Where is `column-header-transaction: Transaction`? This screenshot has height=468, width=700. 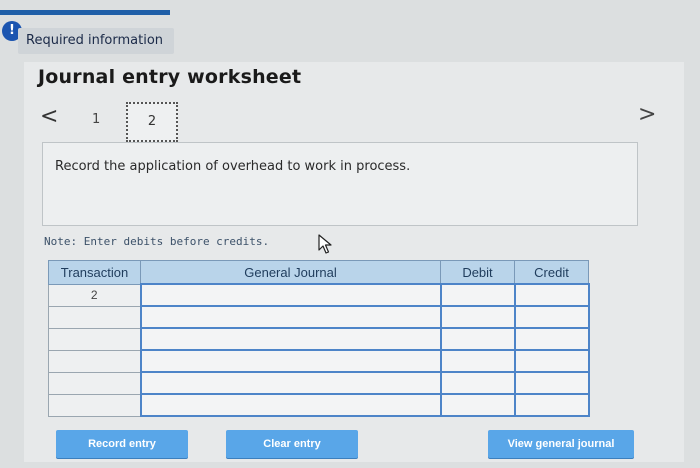 column-header-transaction: Transaction is located at coordinates (94, 272).